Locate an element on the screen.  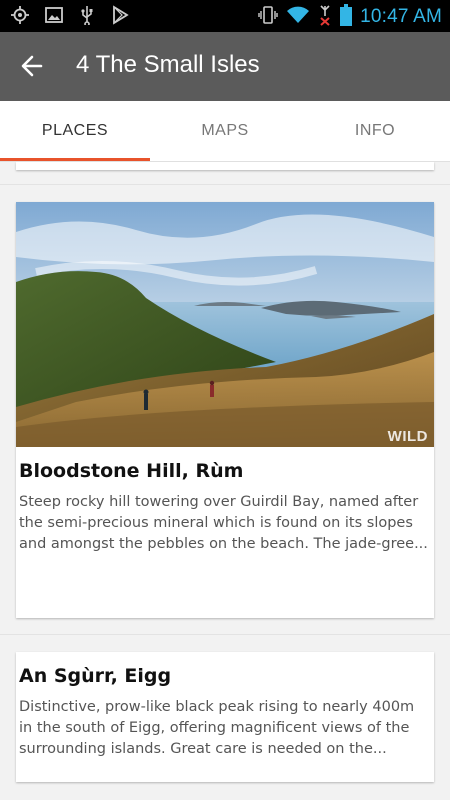
app-bar: 4 The Small Isles is located at coordinates (225, 66).